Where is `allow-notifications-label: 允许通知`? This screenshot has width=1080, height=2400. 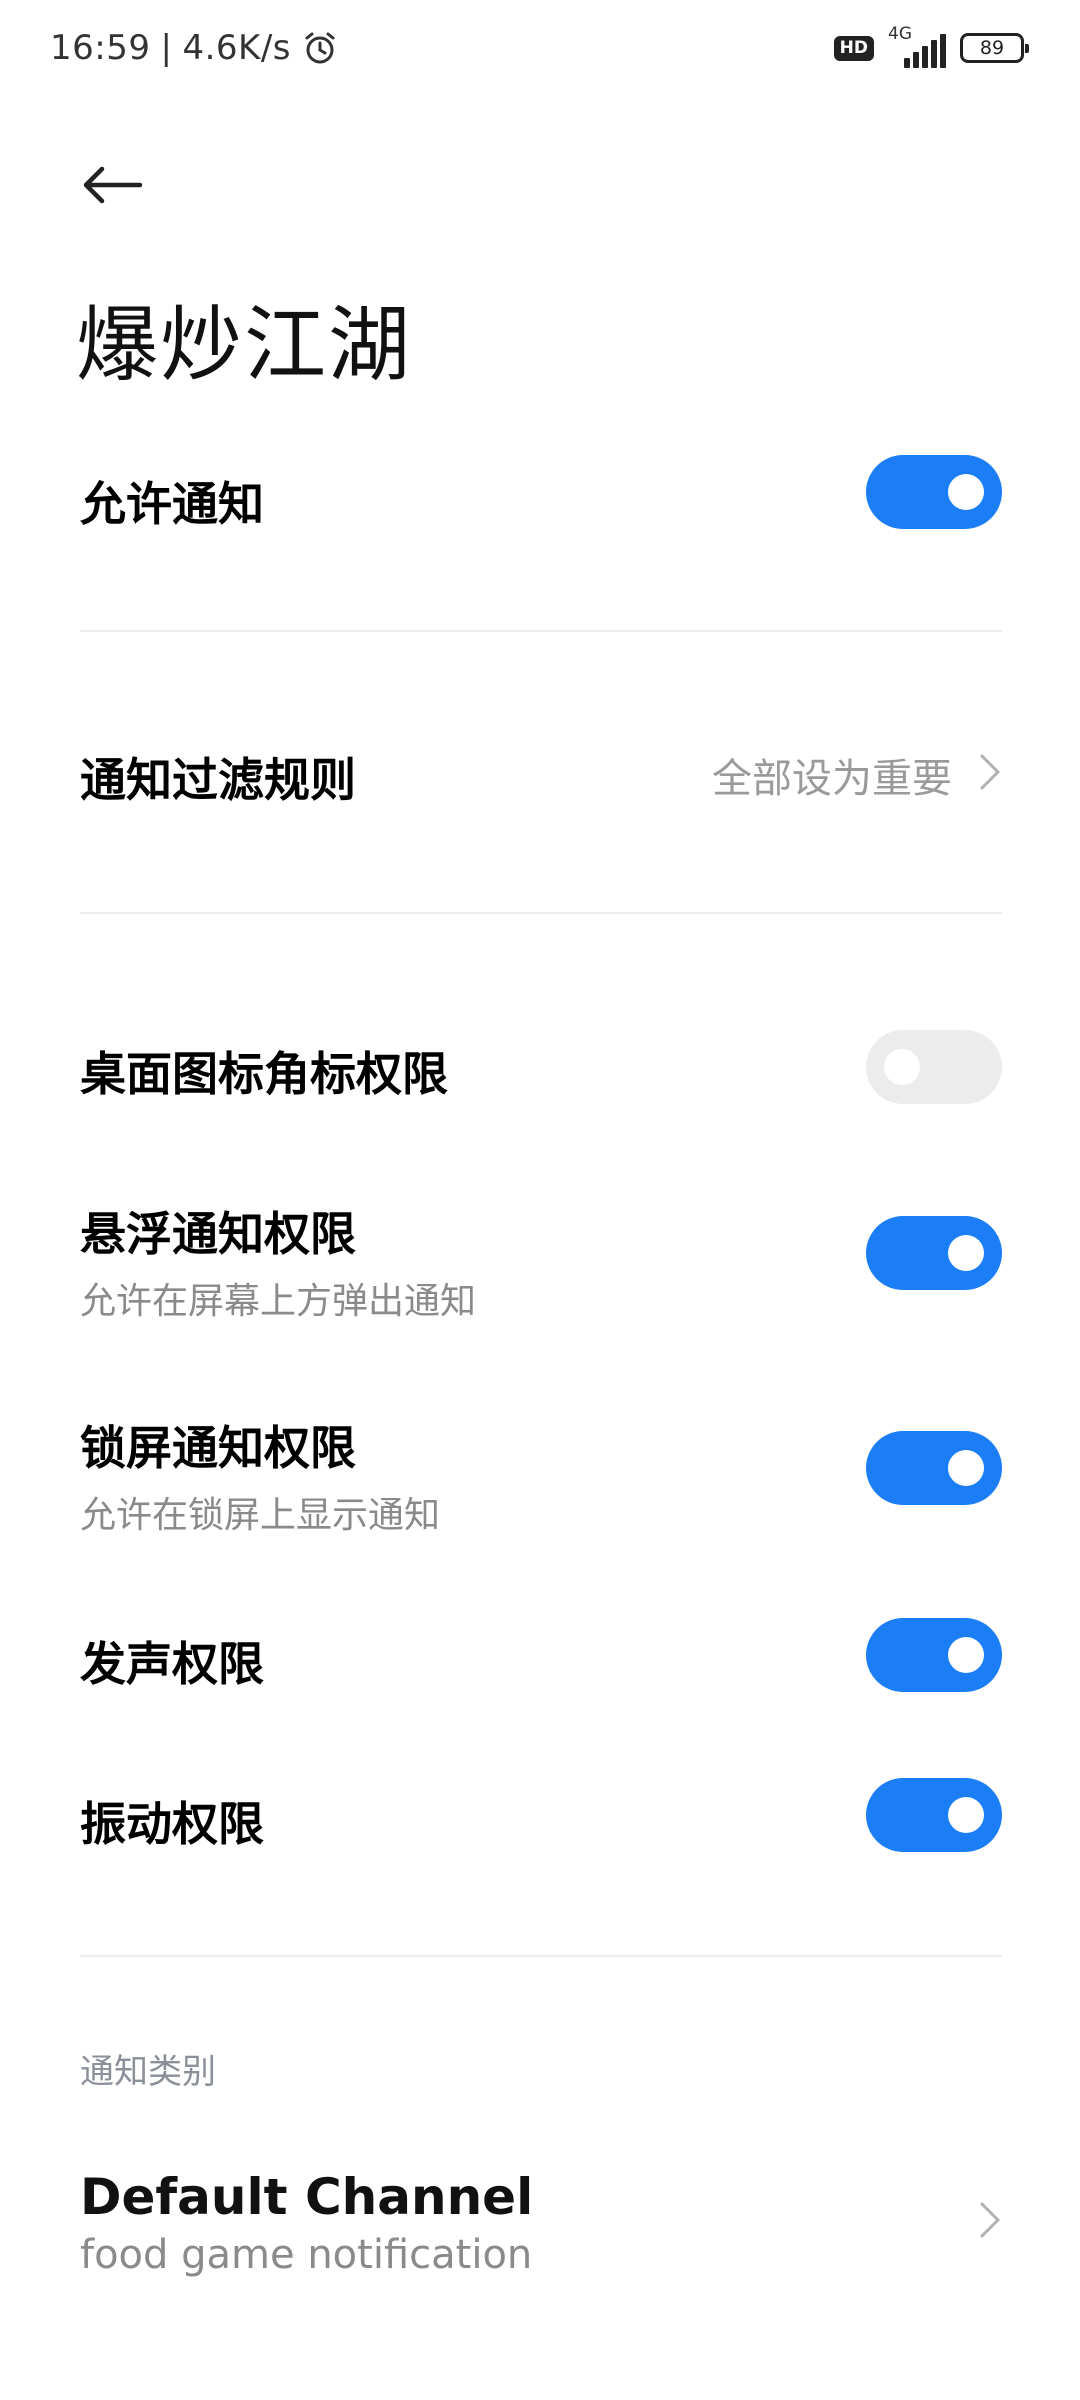
allow-notifications-label: 允许通知 is located at coordinates (172, 504).